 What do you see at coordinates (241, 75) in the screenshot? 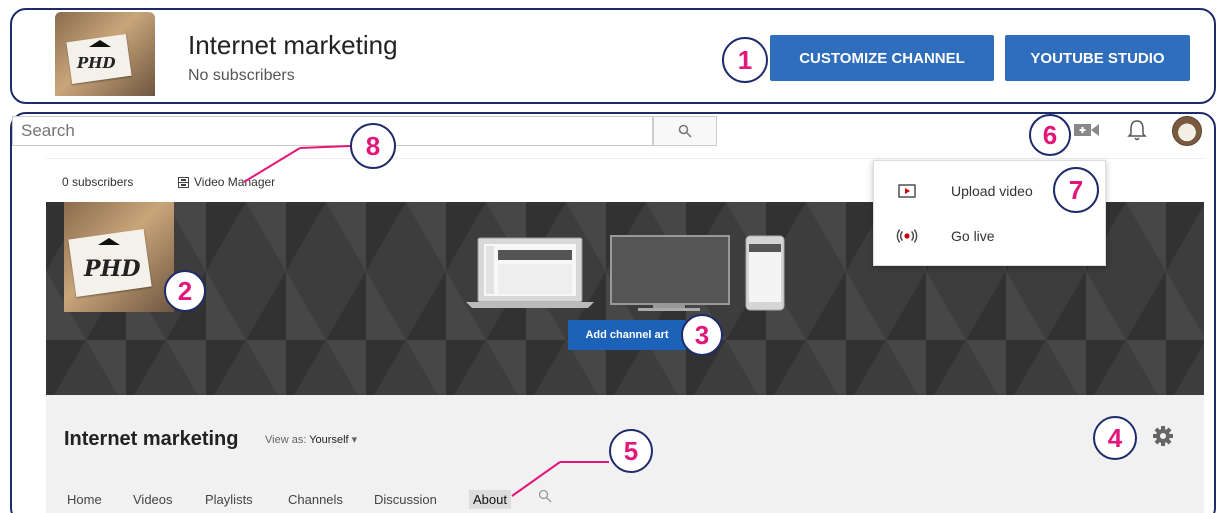
I see `subscriber-count: No subscribers` at bounding box center [241, 75].